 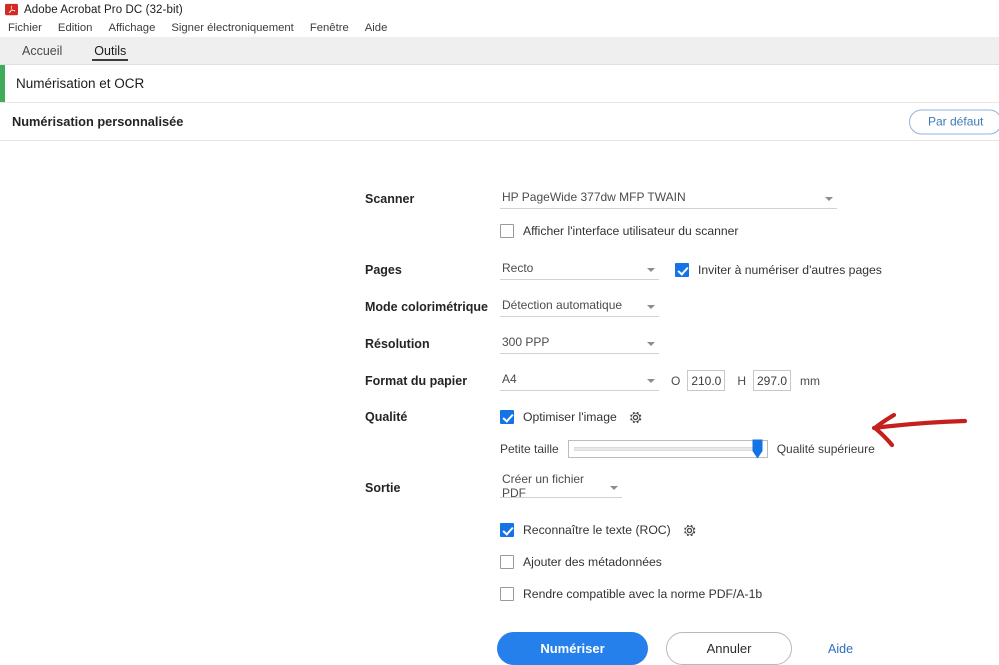 I want to click on form-row-ocr: Reconnaître le texte (ROC), so click(x=499, y=530).